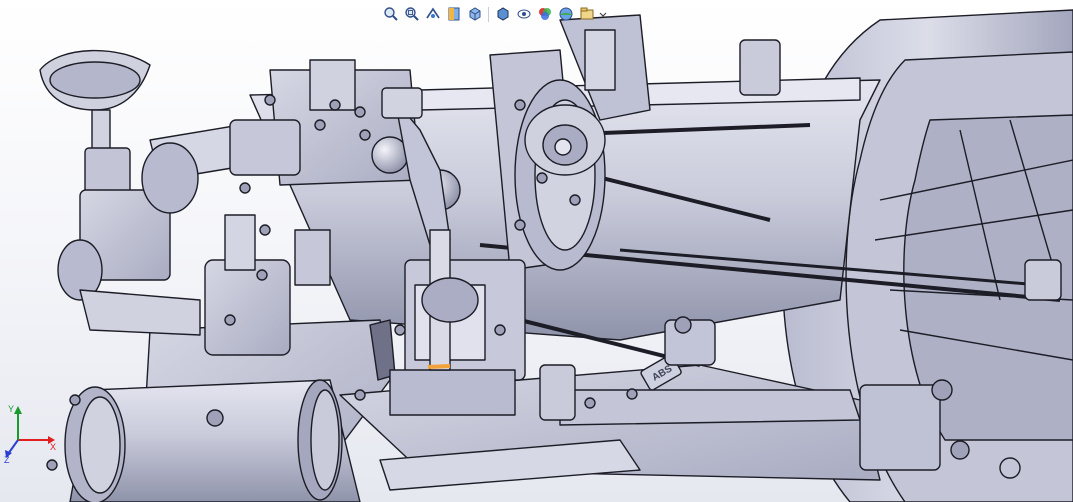 Image resolution: width=1073 pixels, height=502 pixels. I want to click on zoom-to-fit-icon, so click(390, 14).